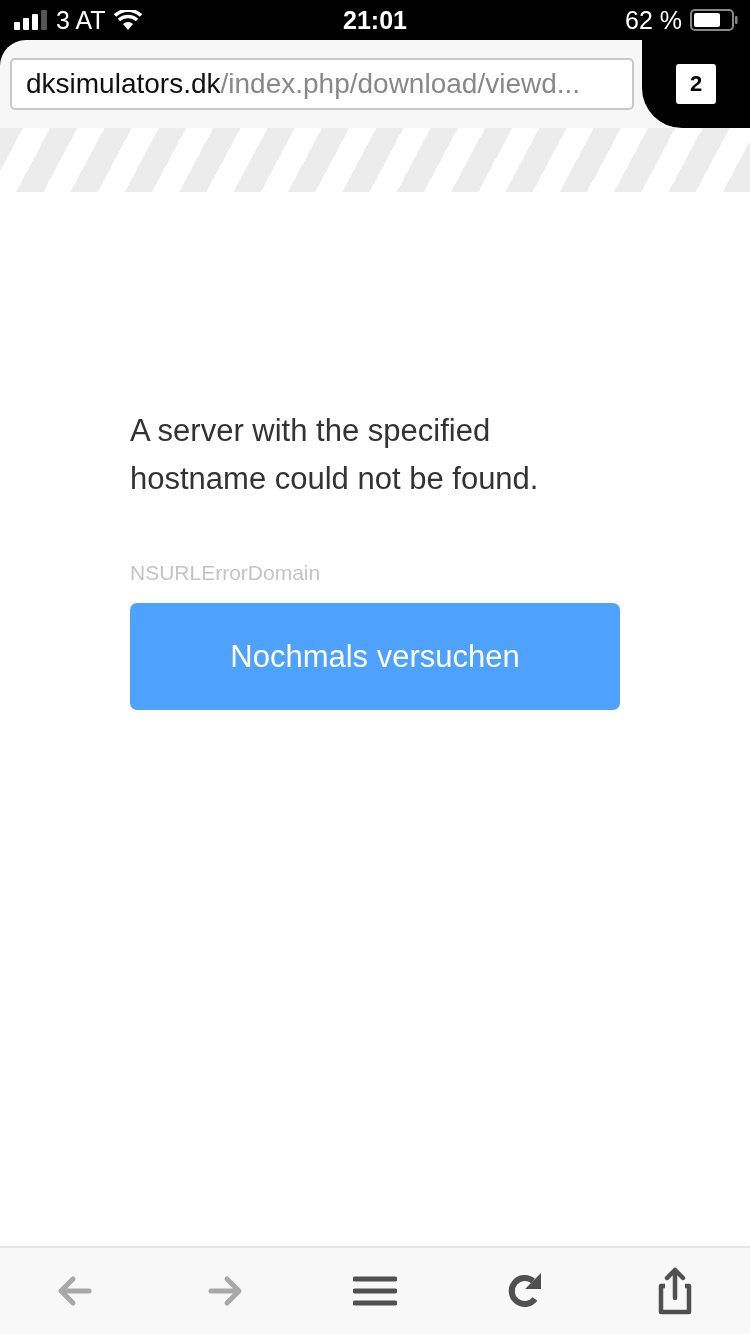 The image size is (750, 1334). I want to click on error-domain: NSURLErrorDomain, so click(226, 573).